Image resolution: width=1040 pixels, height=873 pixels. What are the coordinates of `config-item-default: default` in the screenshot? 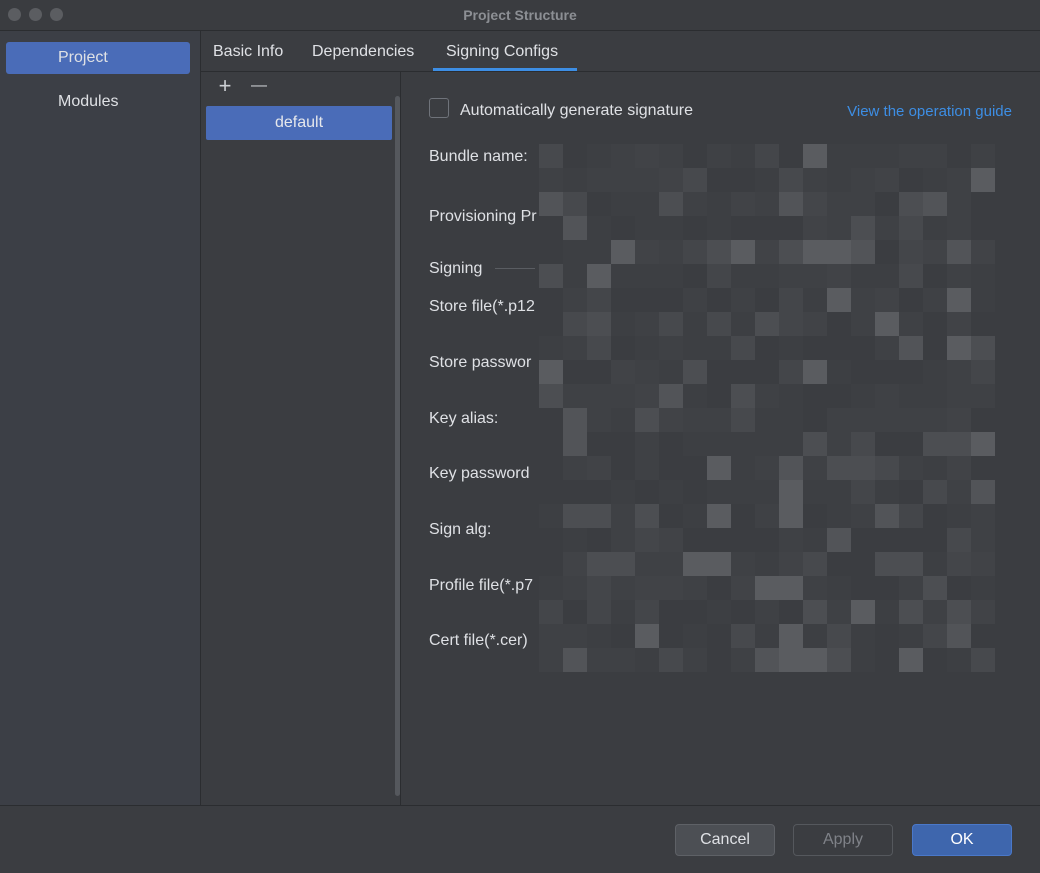 It's located at (299, 123).